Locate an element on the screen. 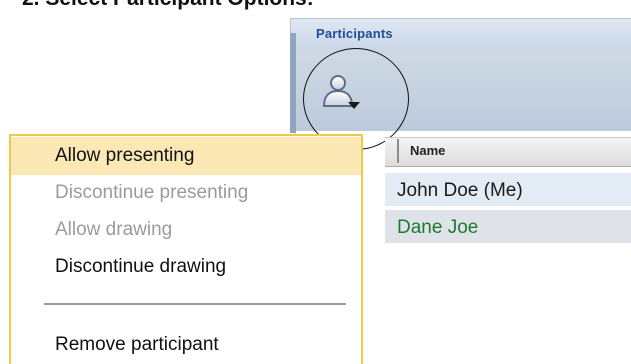  menu-item-label: Allow presenting is located at coordinates (125, 155).